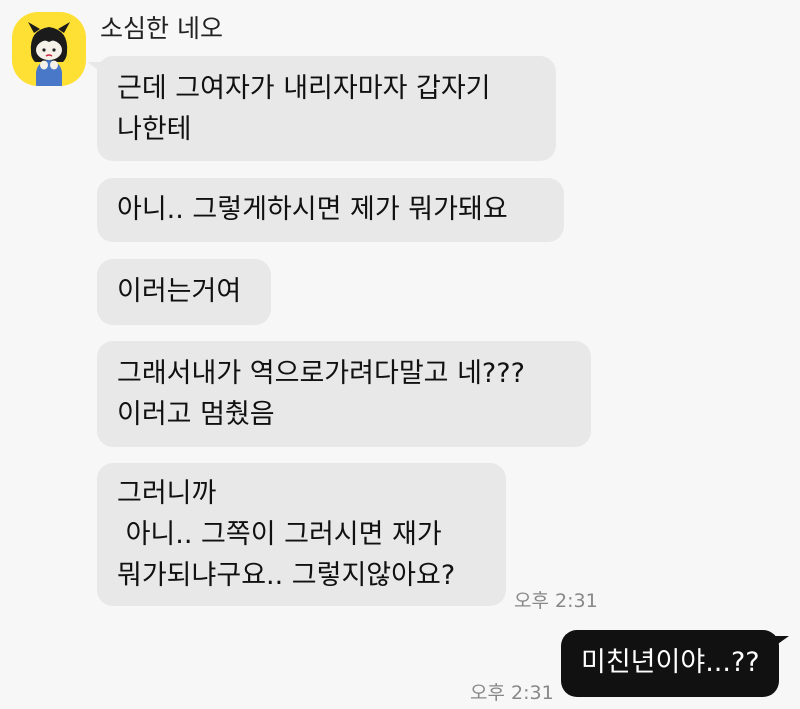  I want to click on sender-name: 소심한 네오, so click(161, 28).